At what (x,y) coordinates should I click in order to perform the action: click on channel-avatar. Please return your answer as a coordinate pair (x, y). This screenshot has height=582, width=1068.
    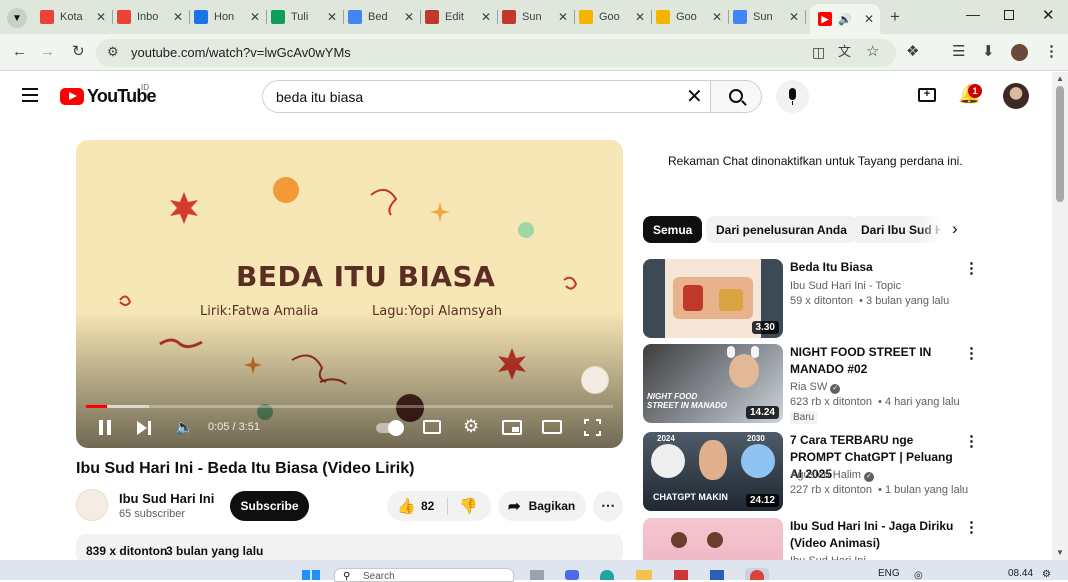
    Looking at the image, I should click on (92, 505).